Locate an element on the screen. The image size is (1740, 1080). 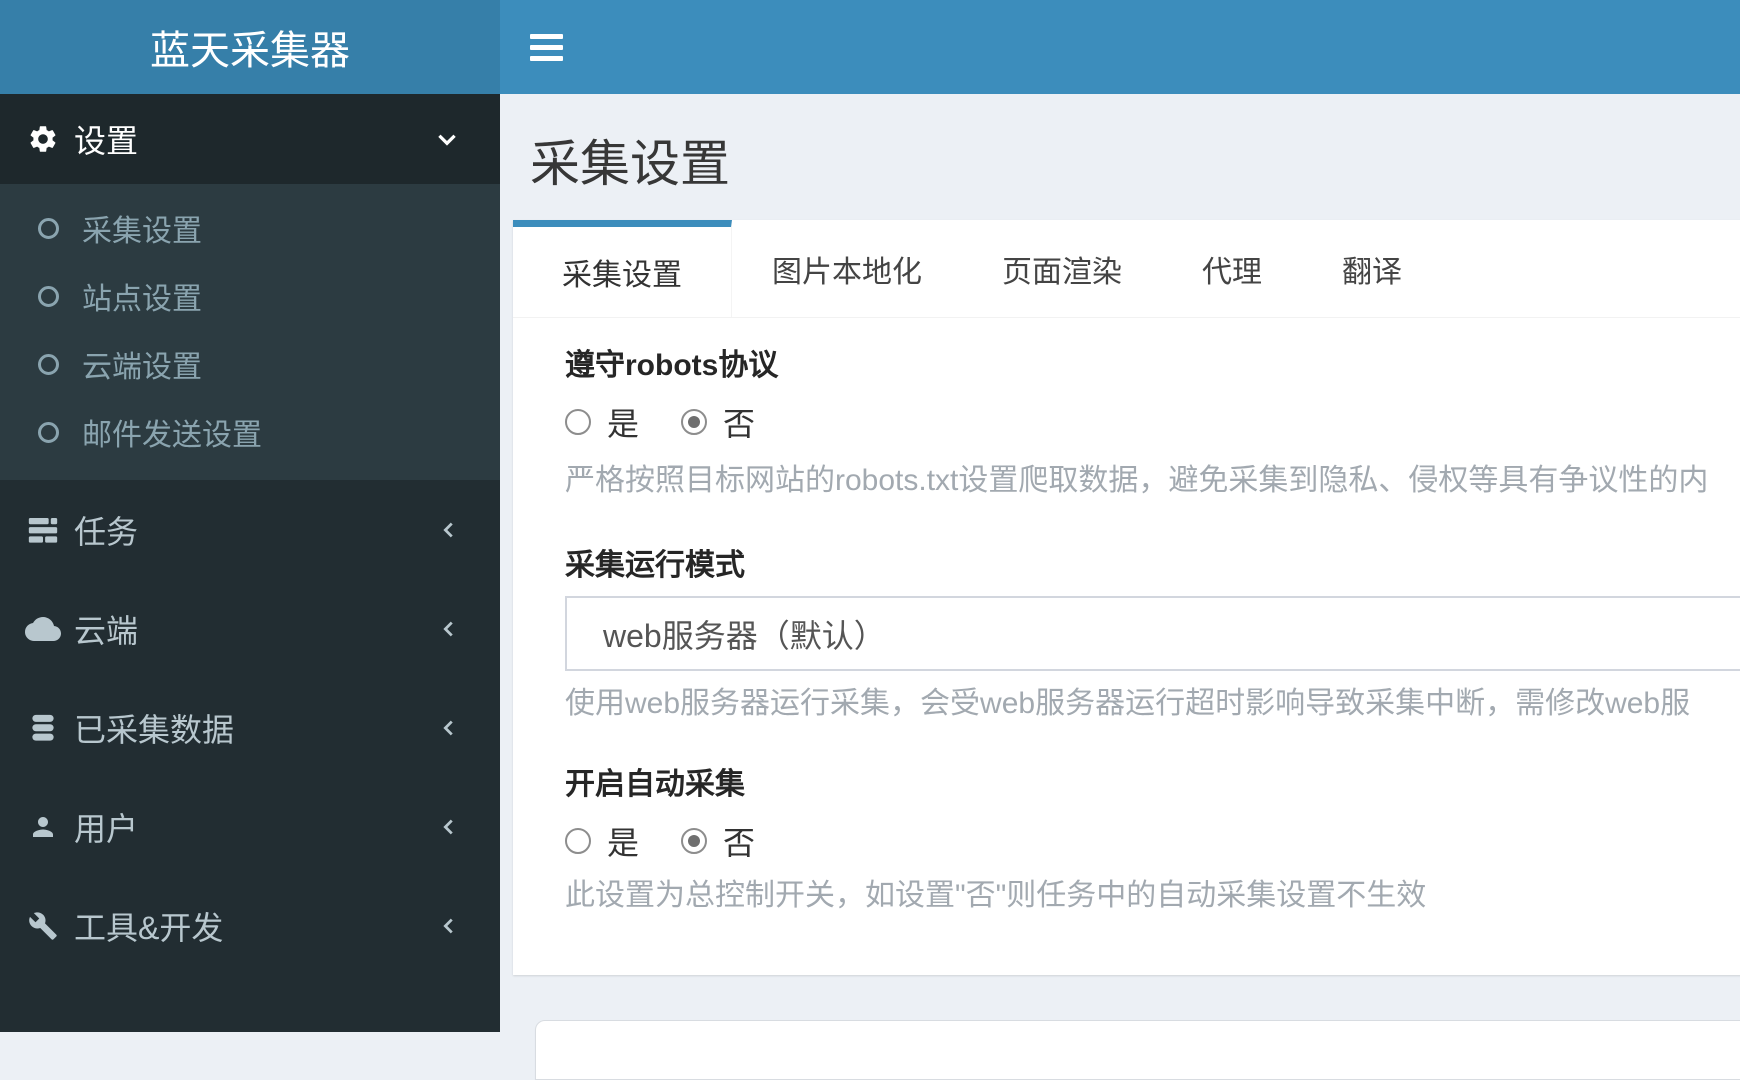
sidebar-item-label: 已采集数据 is located at coordinates (154, 728).